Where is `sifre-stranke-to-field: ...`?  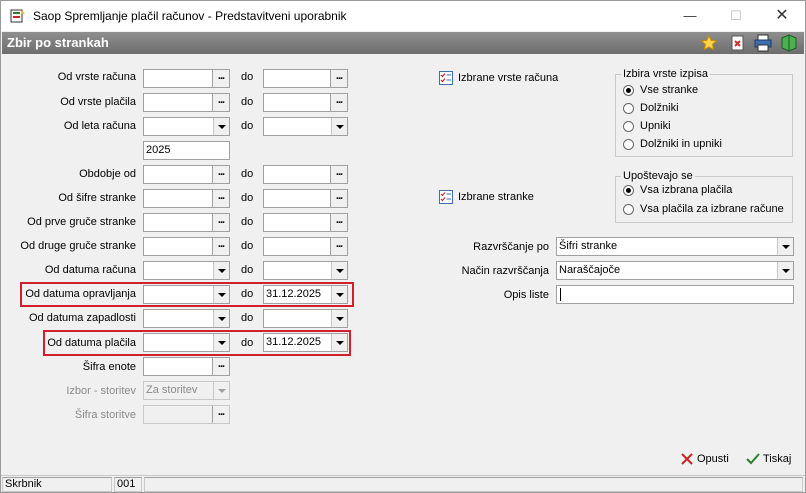
sifre-stranke-to-field: ... is located at coordinates (305, 198).